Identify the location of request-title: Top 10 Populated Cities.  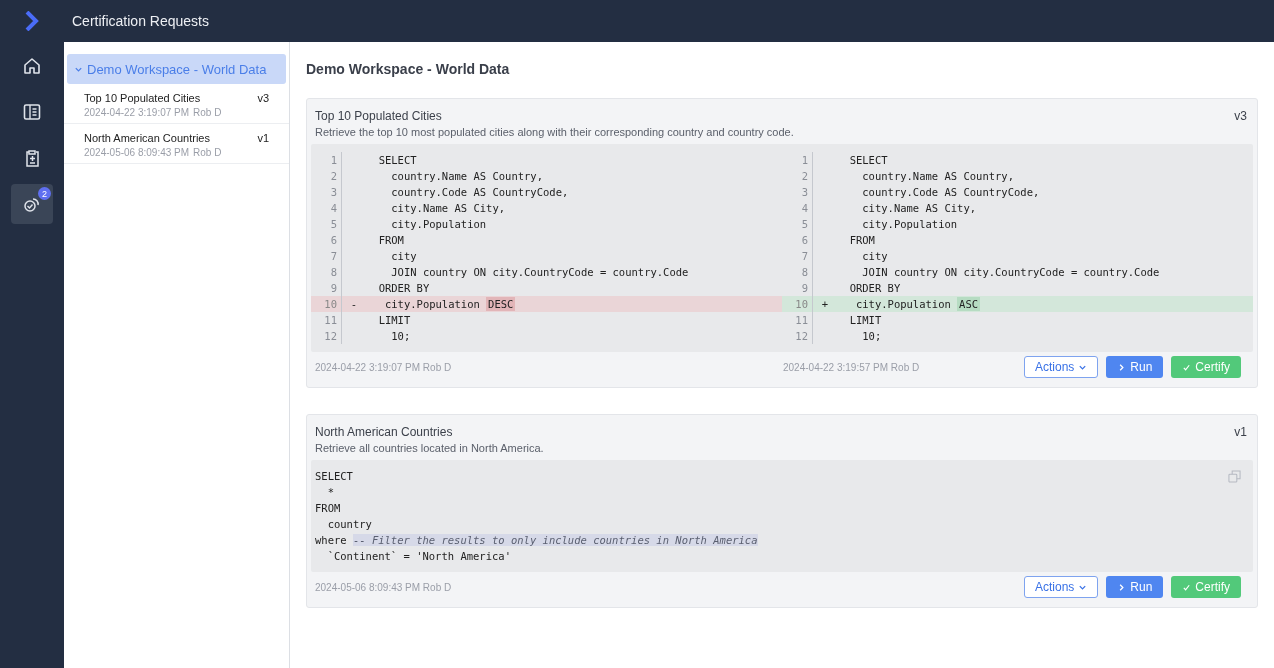
(378, 116).